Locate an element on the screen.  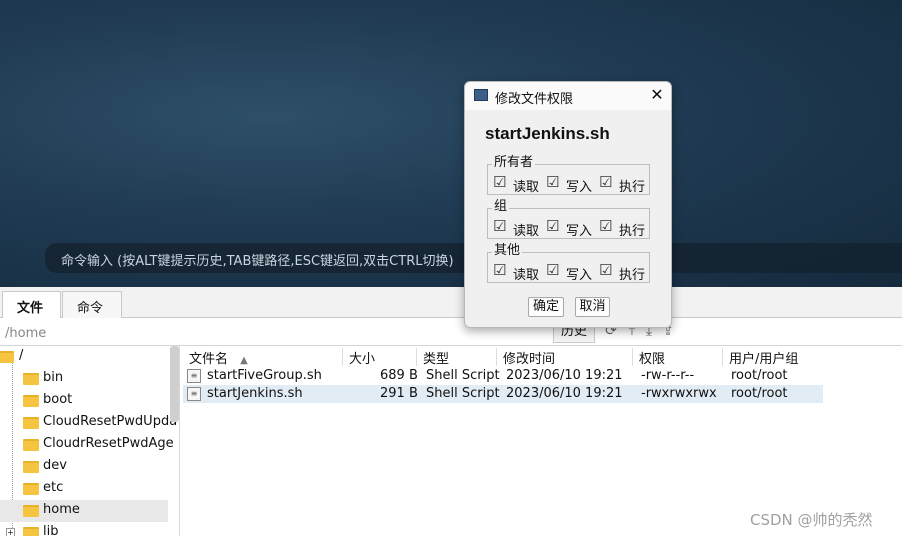
column-header-owner: 用户/用户组 is located at coordinates (773, 357).